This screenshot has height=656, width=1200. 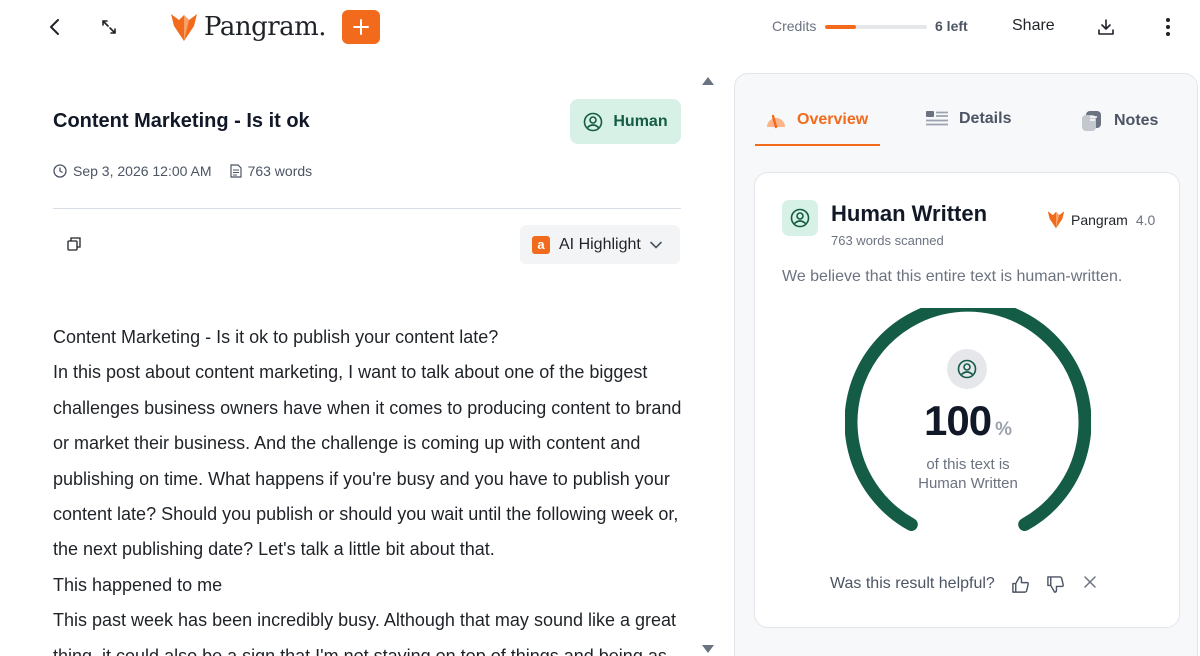 What do you see at coordinates (541, 244) in the screenshot?
I see `ai-highlight-icon: a` at bounding box center [541, 244].